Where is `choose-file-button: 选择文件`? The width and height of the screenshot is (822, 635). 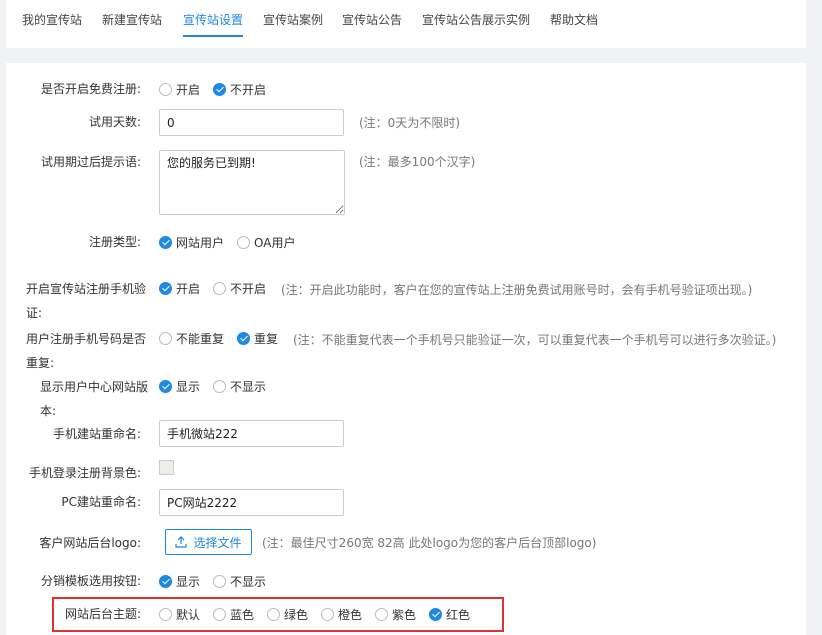
choose-file-button: 选择文件 is located at coordinates (208, 542).